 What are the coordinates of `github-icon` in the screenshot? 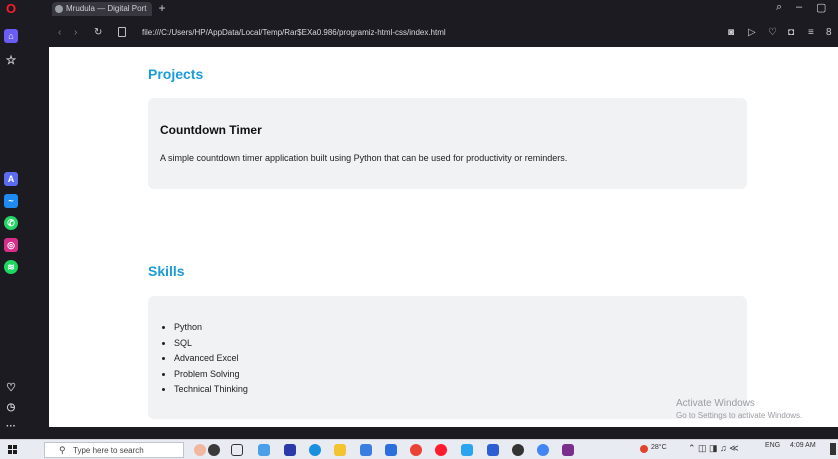 It's located at (518, 450).